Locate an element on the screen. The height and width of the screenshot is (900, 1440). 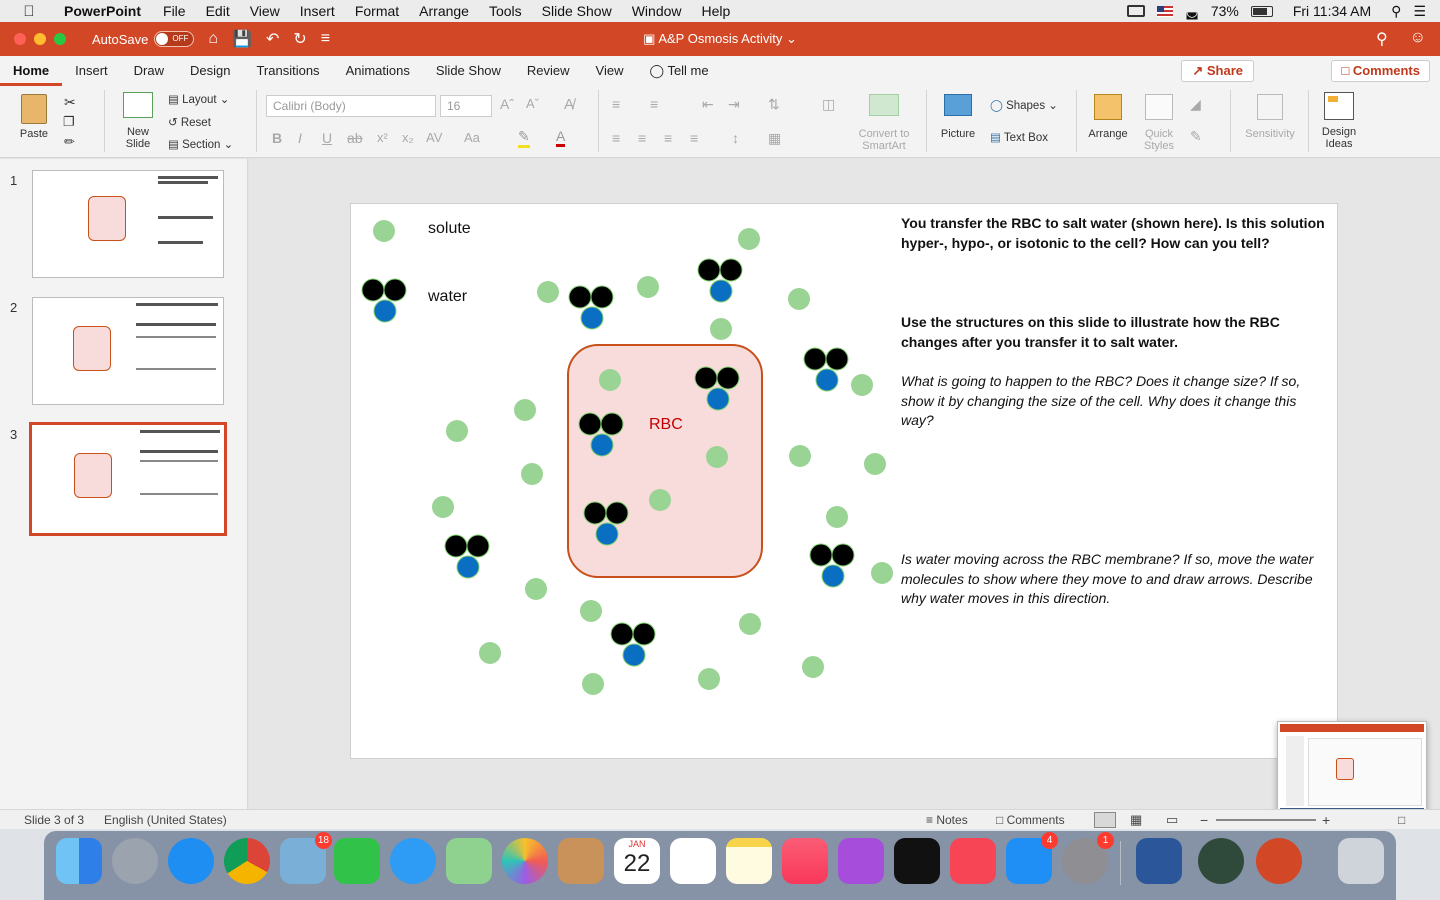
bullets-icon: ≡ is located at coordinates (616, 104).